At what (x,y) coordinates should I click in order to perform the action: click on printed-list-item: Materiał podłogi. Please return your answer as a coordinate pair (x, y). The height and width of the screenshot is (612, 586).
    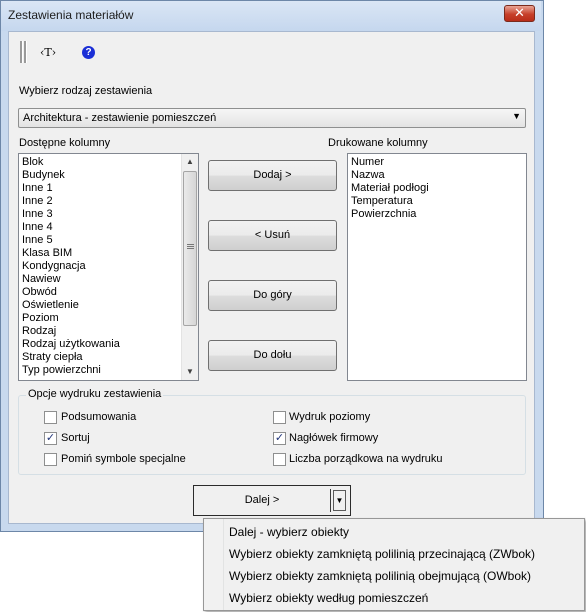
    Looking at the image, I should click on (390, 188).